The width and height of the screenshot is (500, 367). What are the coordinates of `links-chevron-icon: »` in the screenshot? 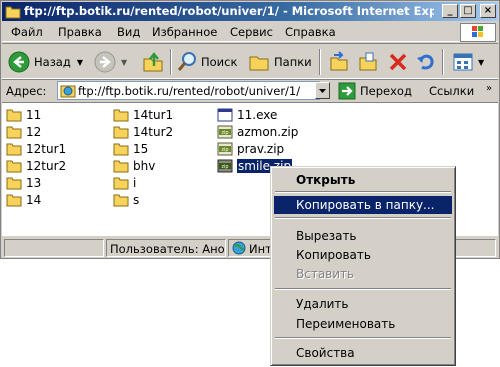 It's located at (489, 88).